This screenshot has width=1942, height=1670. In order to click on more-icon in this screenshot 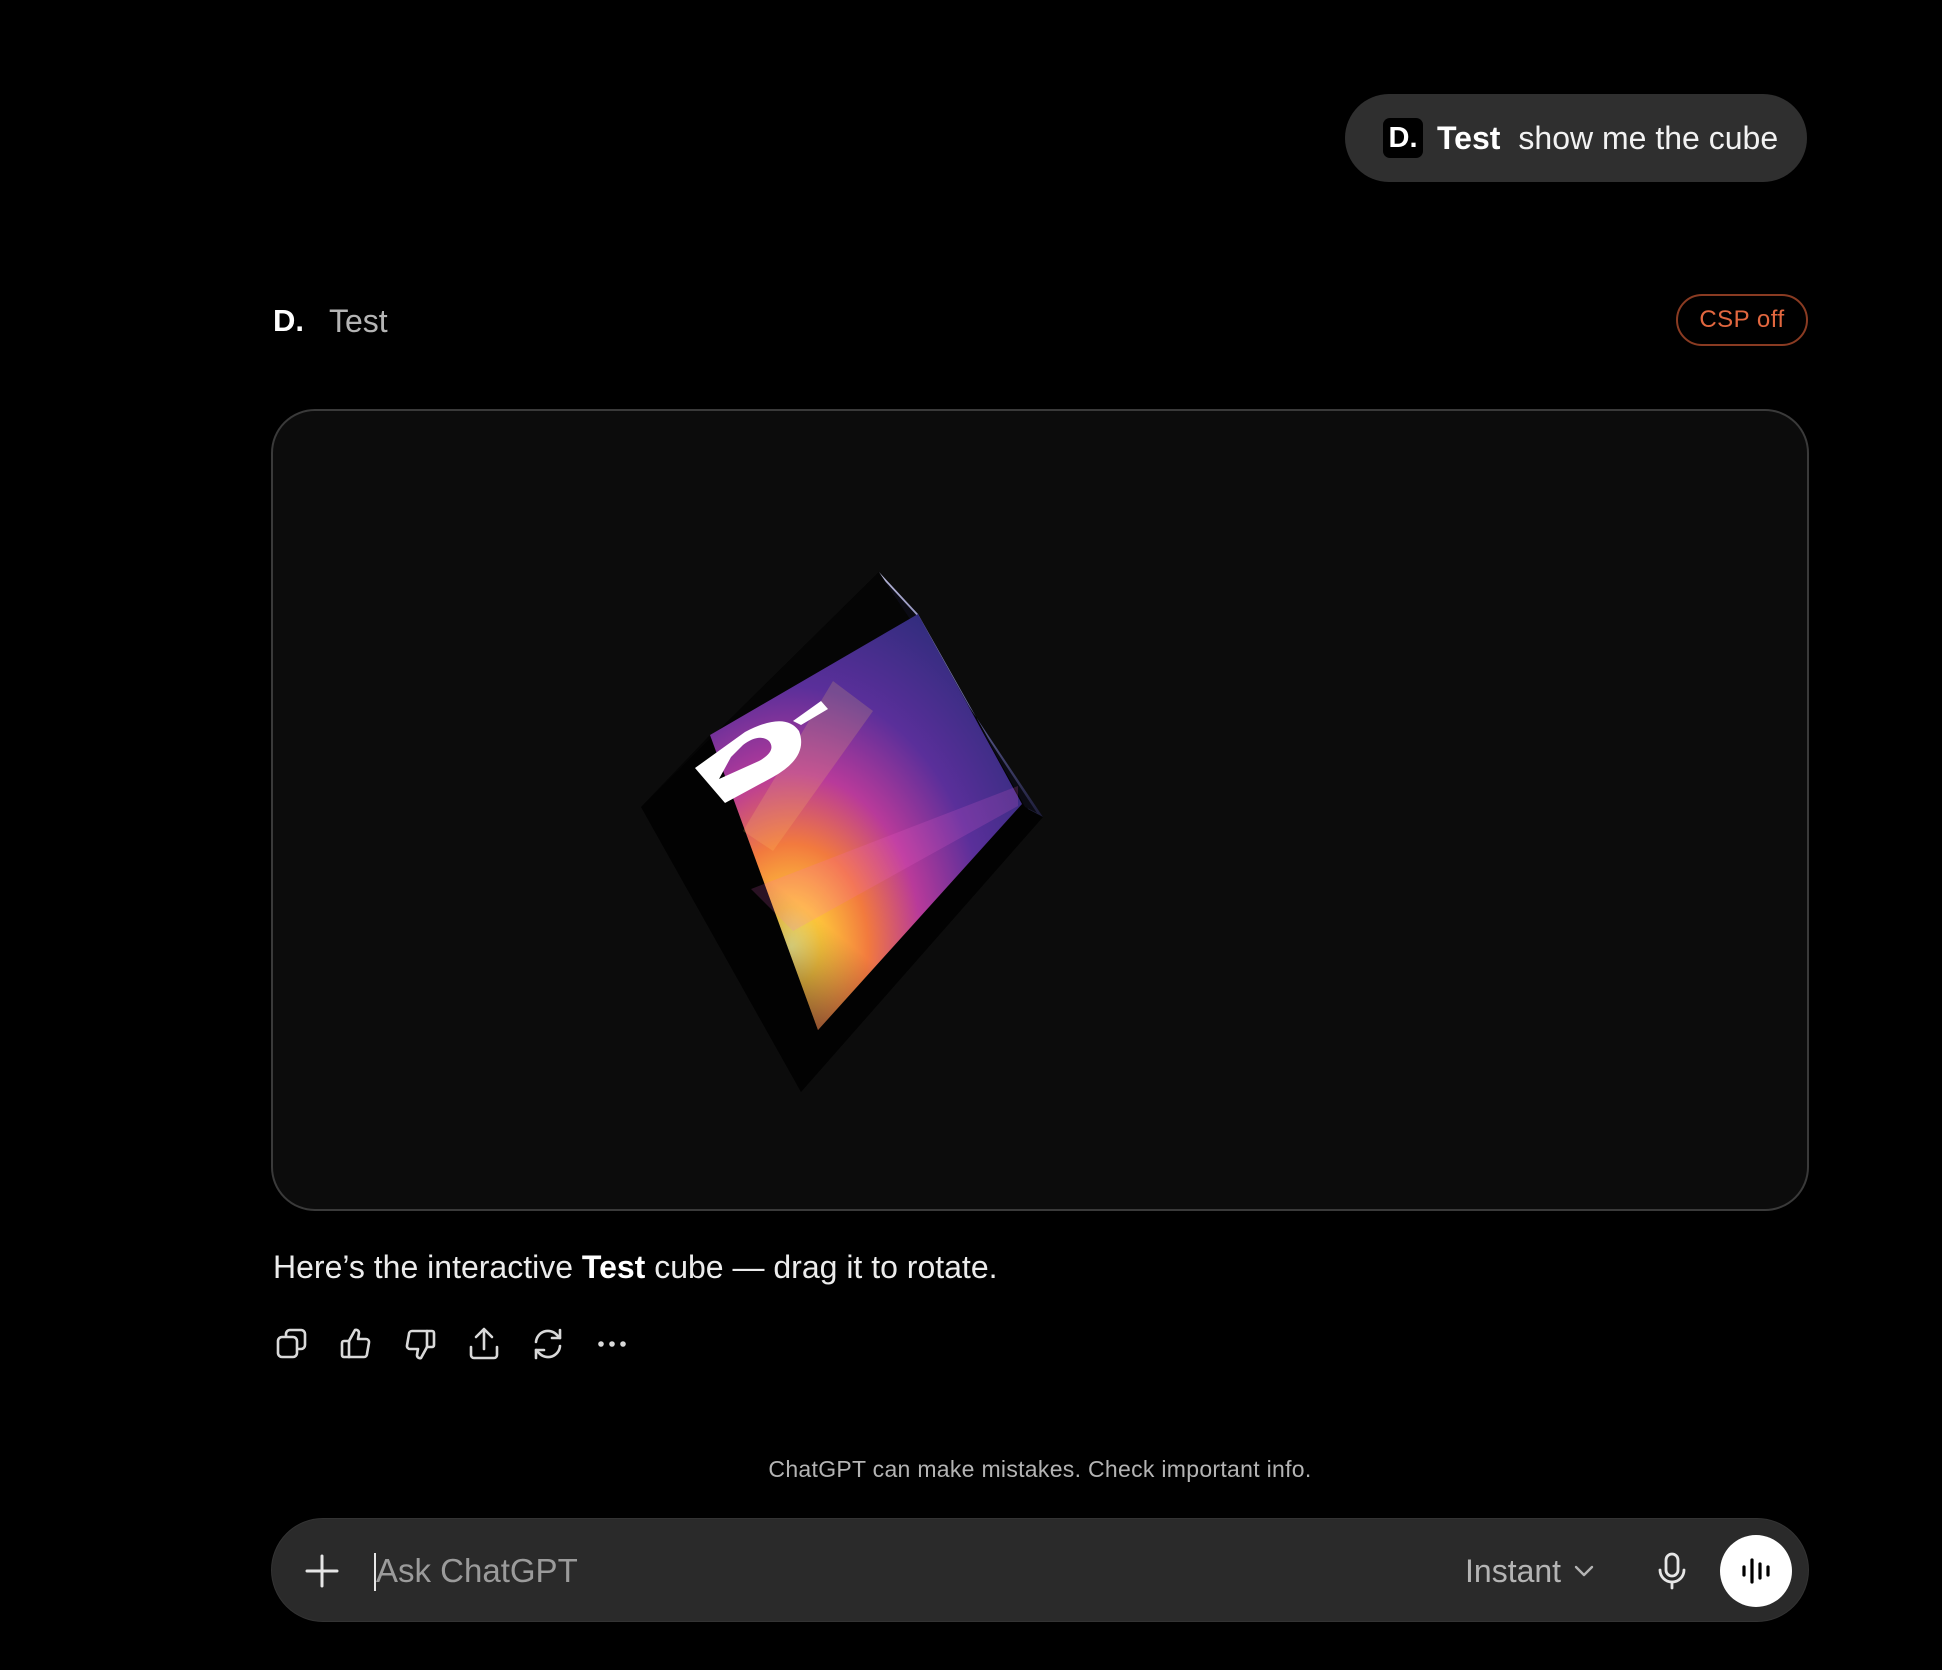, I will do `click(612, 1344)`.